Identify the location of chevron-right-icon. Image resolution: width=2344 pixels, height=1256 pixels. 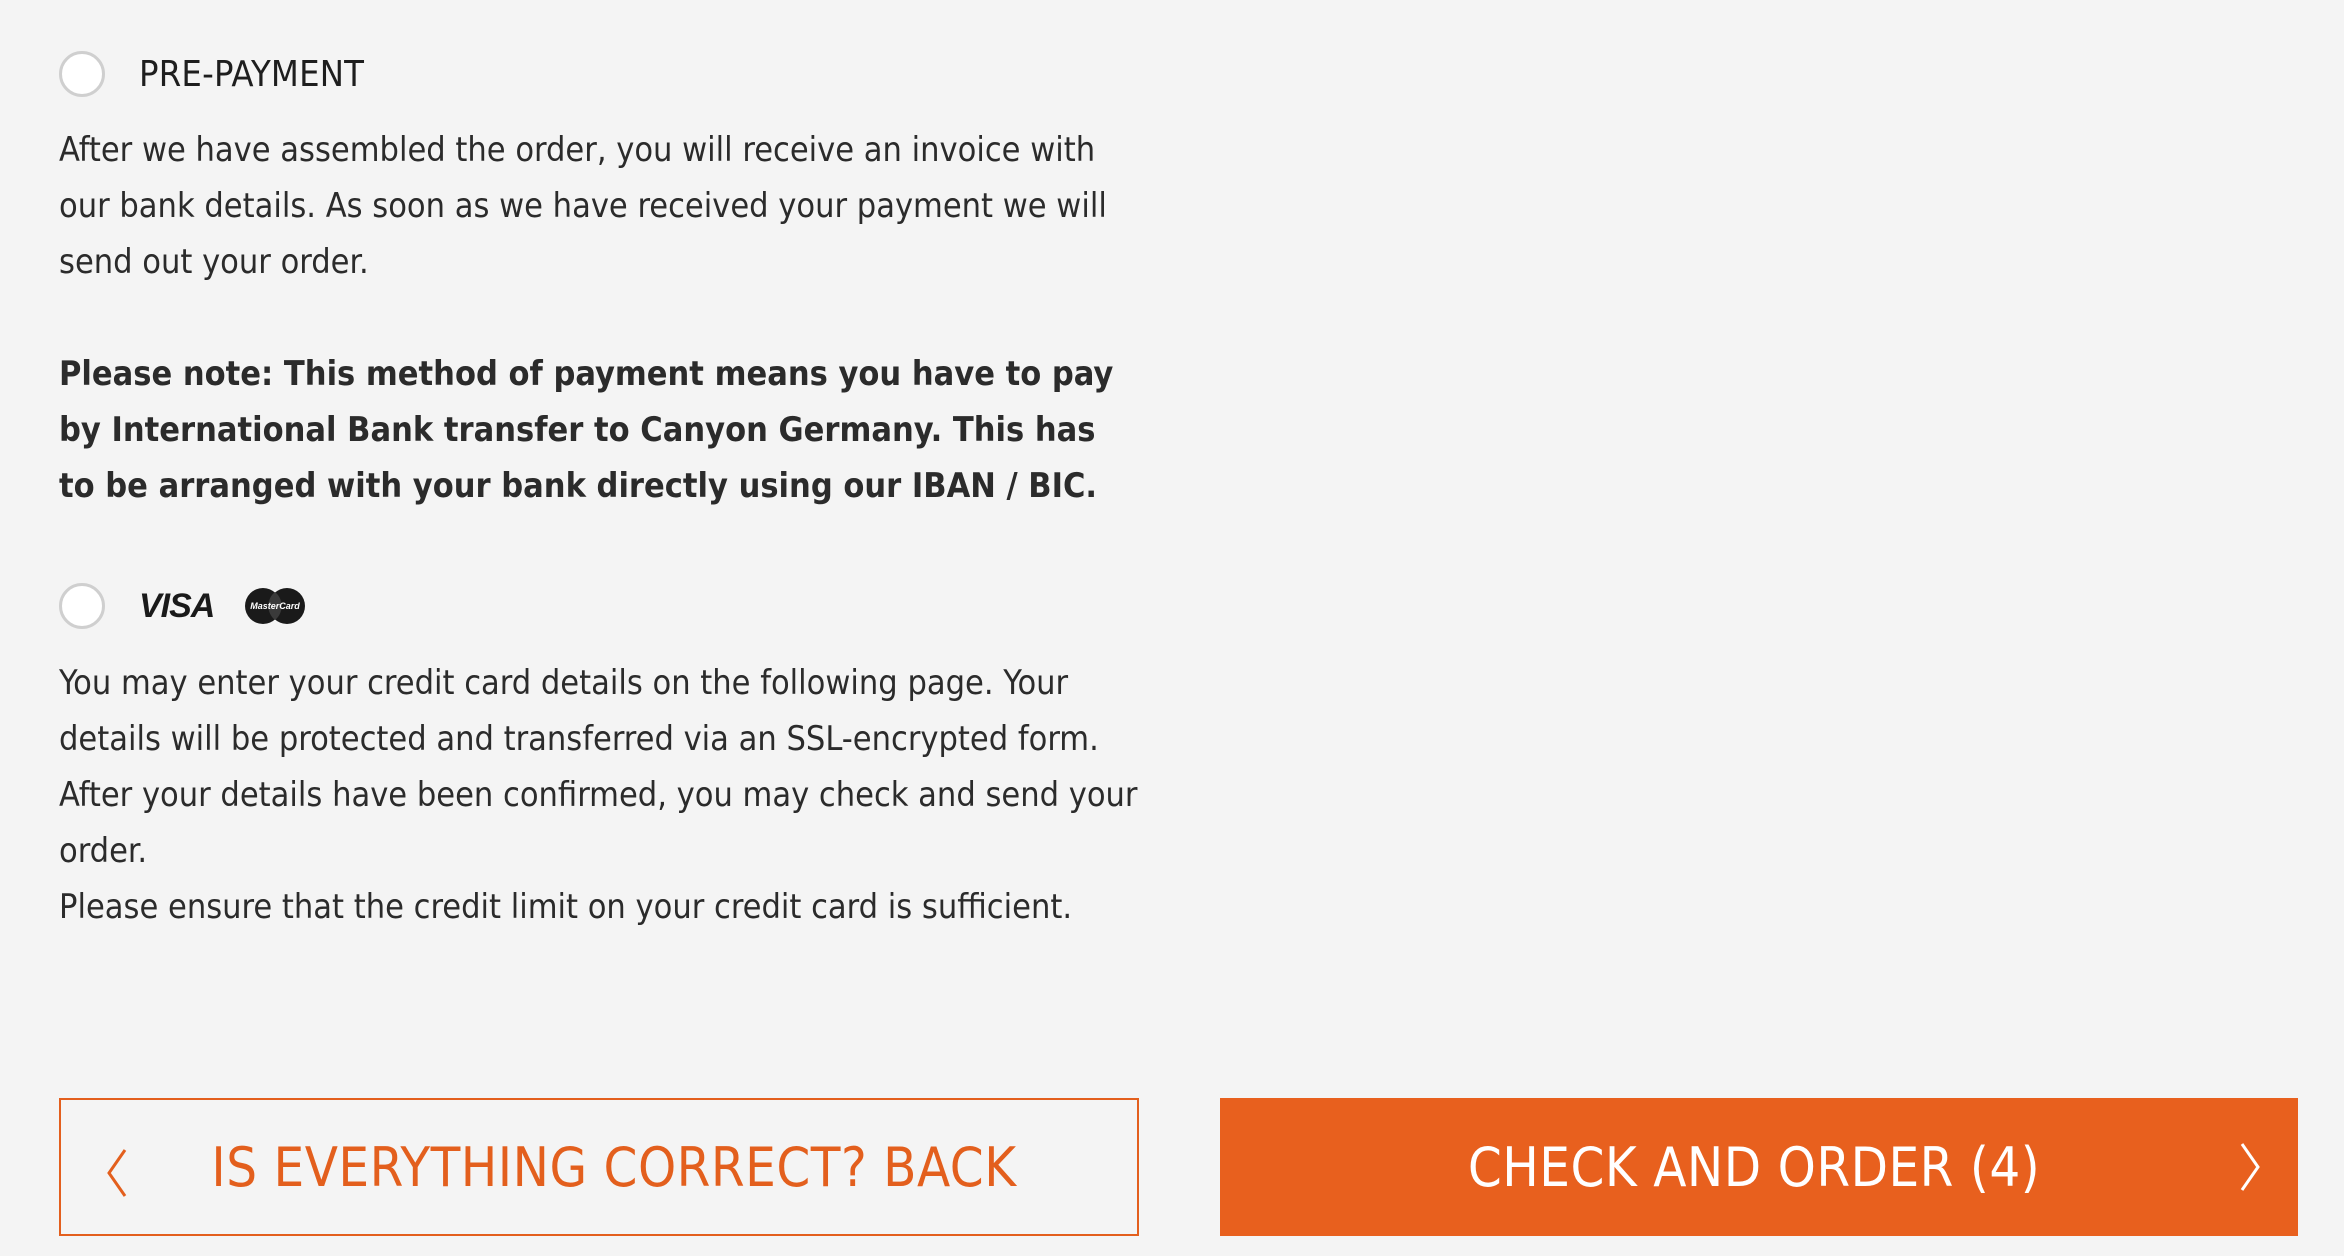
(2250, 1167).